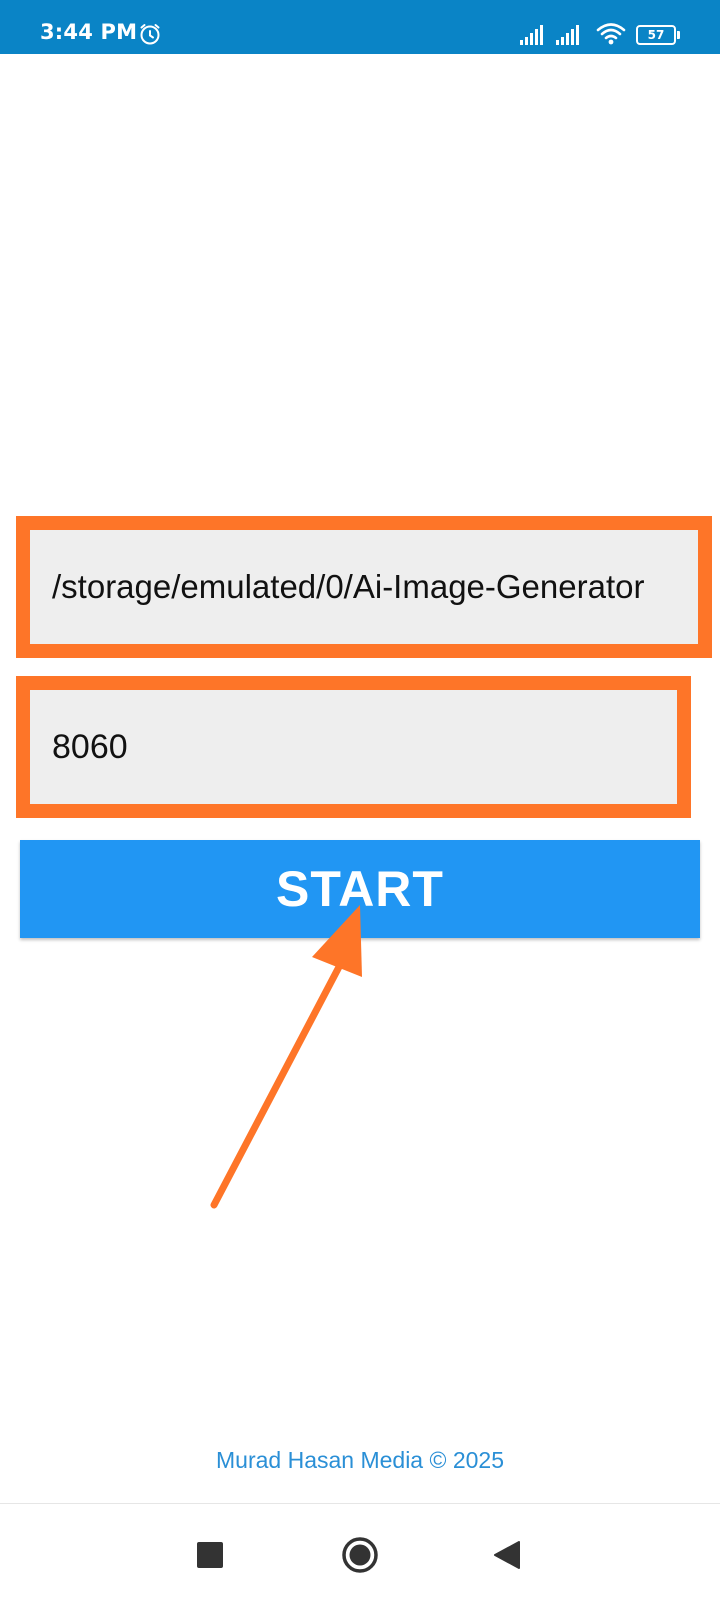  Describe the element at coordinates (360, 1555) in the screenshot. I see `home-button` at that location.